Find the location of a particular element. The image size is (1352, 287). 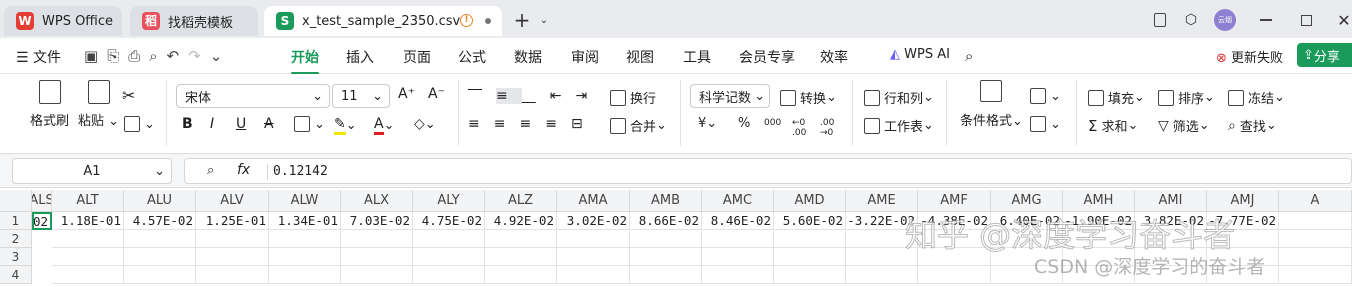

grid-cell: 1.25E-01 is located at coordinates (232, 221).